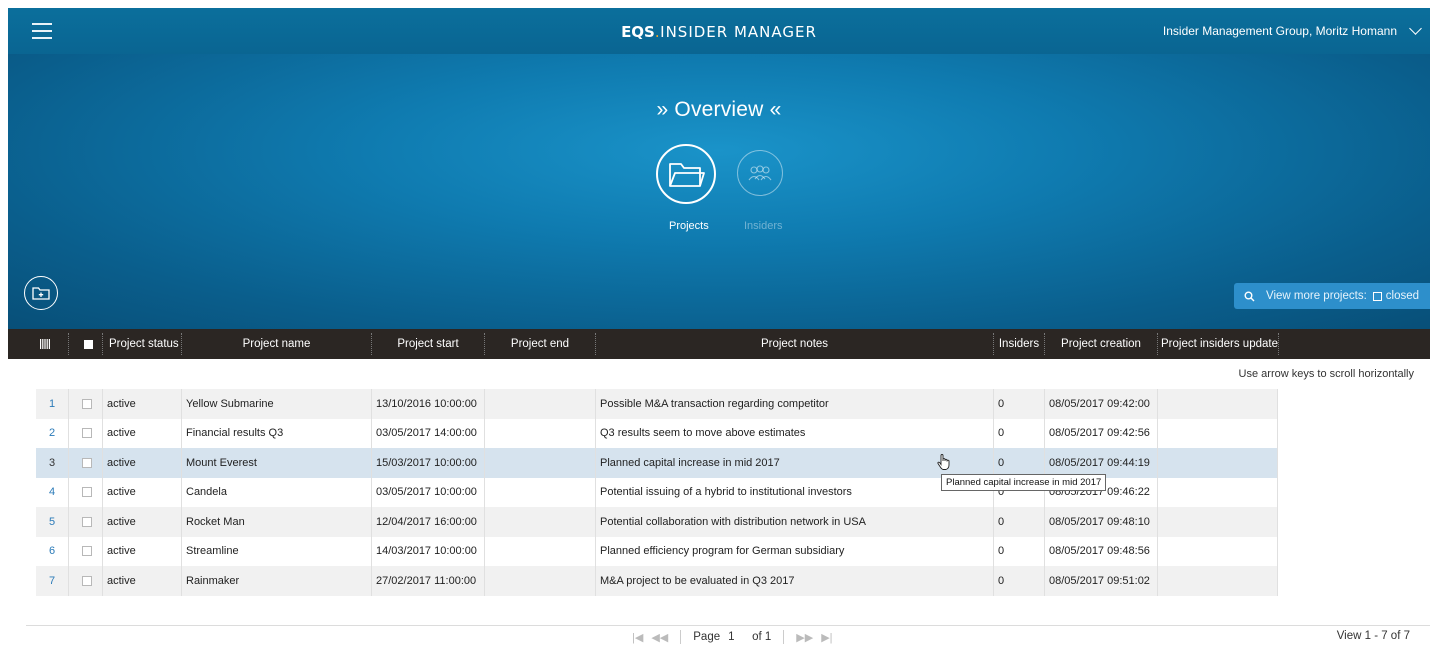  I want to click on view-count: View 1 - 7 of 7, so click(1373, 636).